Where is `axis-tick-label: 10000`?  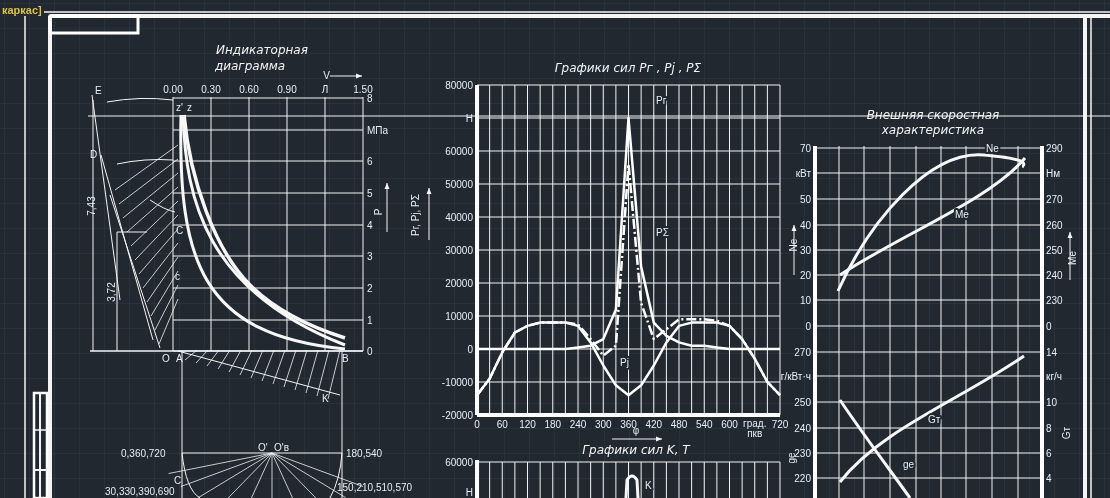
axis-tick-label: 10000 is located at coordinates (459, 316).